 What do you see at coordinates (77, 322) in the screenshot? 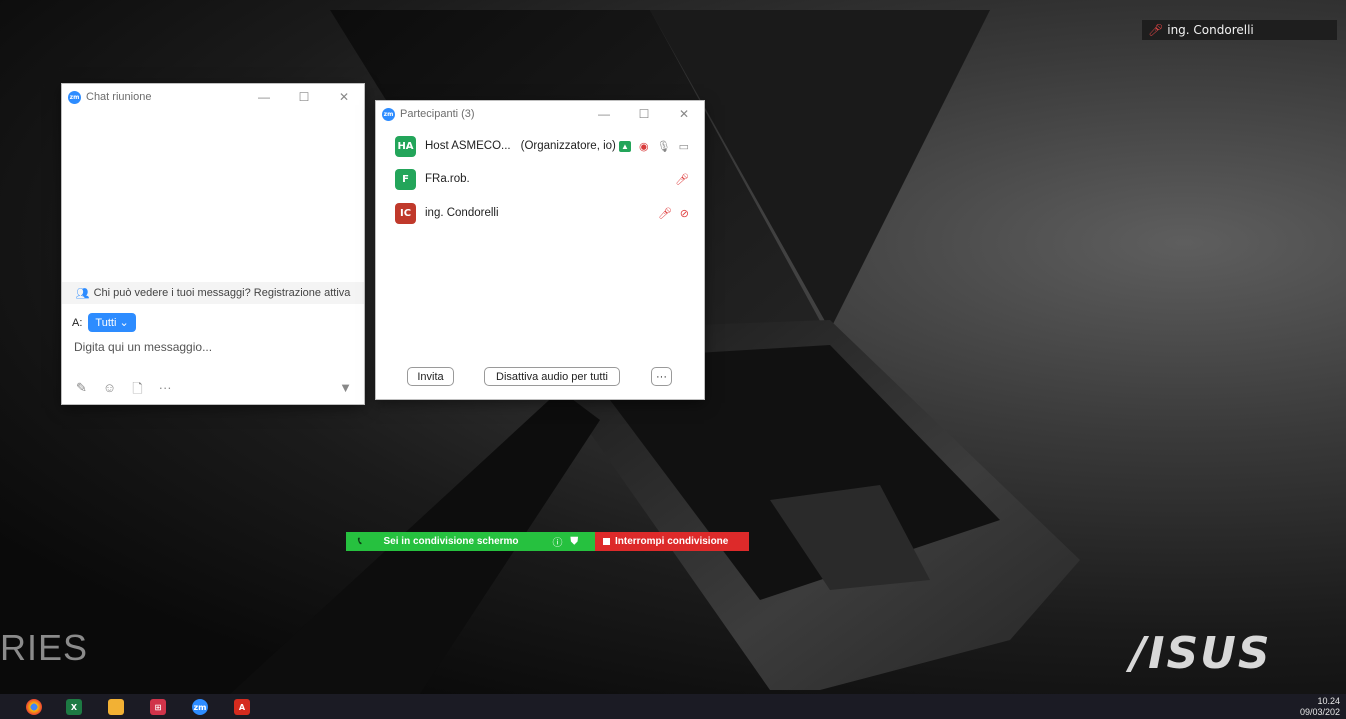
I see `recipient-label: A:` at bounding box center [77, 322].